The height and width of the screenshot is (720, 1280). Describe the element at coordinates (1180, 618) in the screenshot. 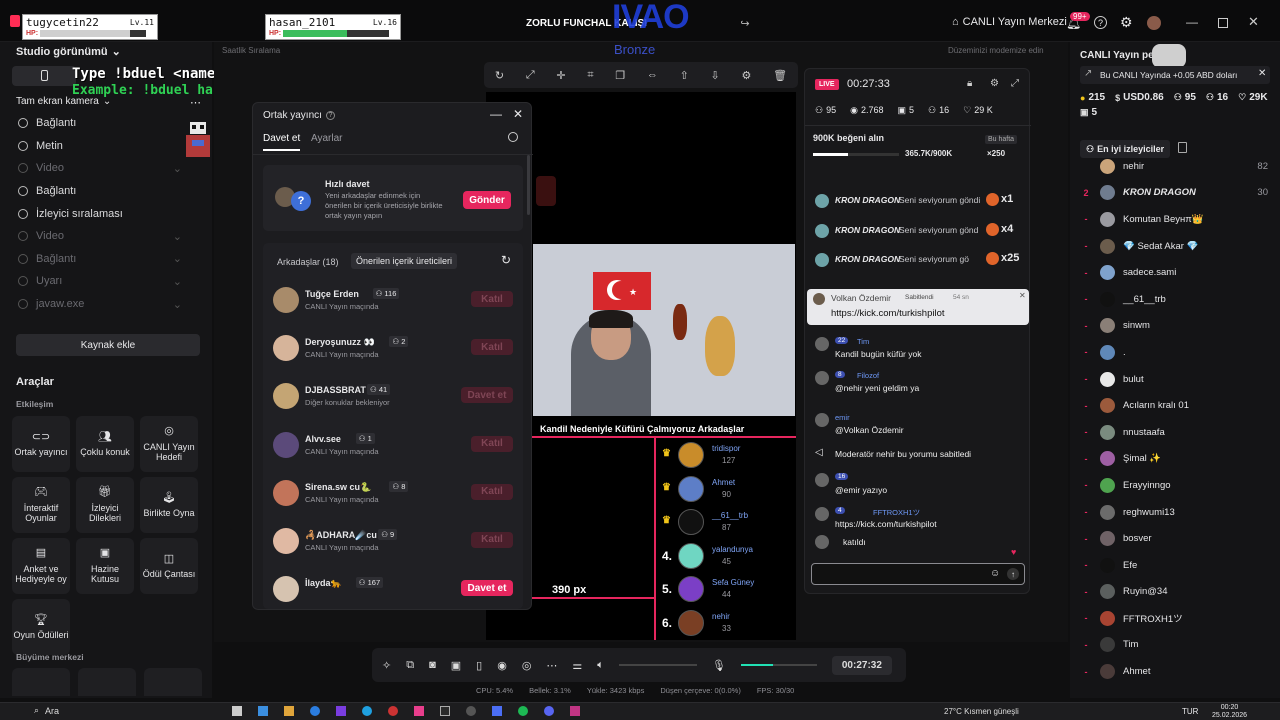

I see `viewer-row: - FFTROXH1ツ` at that location.